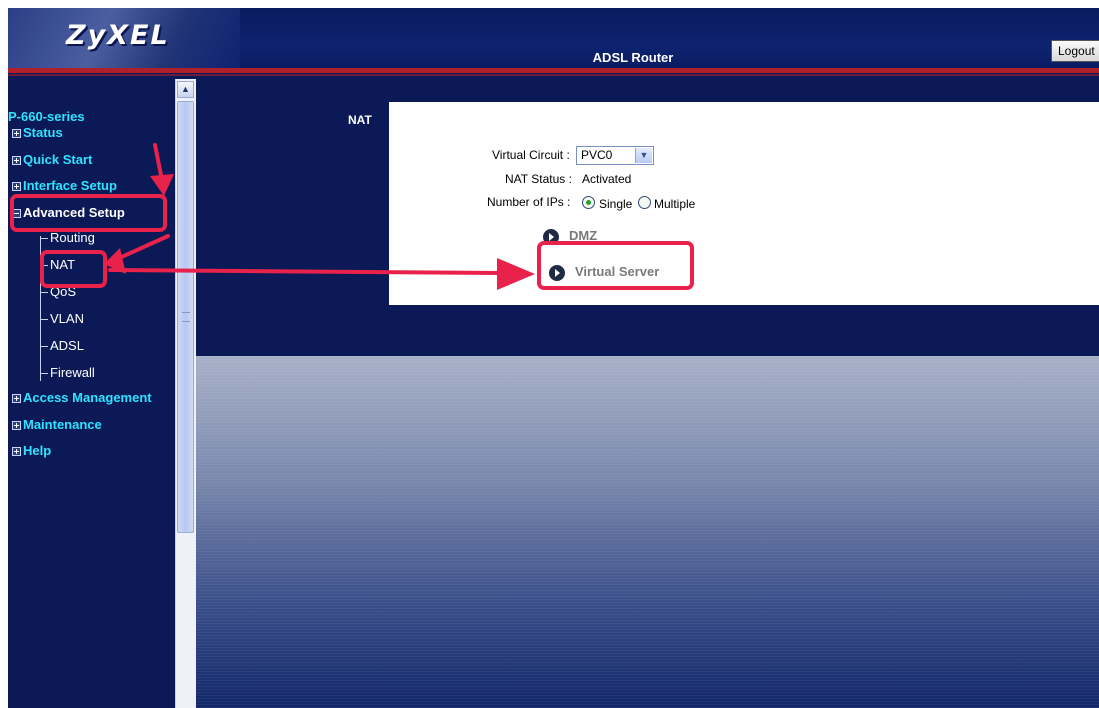  I want to click on logo-area: ZyXEL, so click(124, 40).